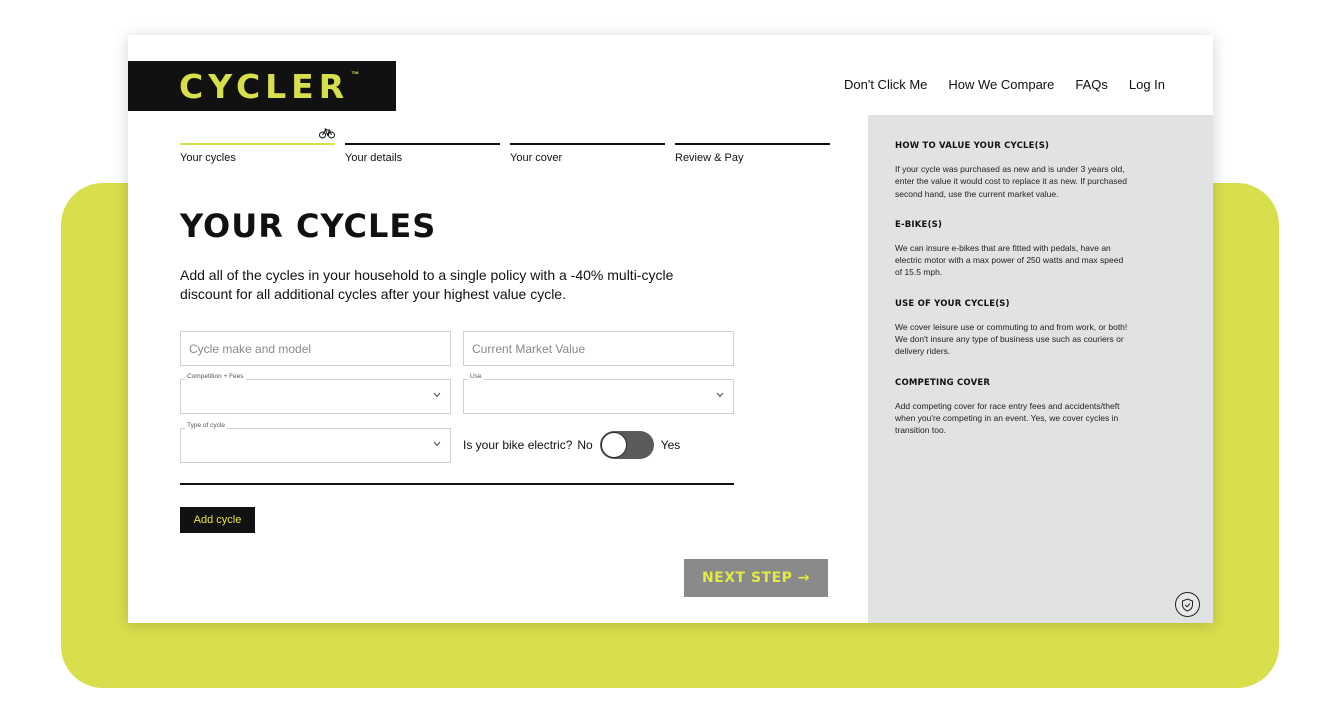  What do you see at coordinates (952, 303) in the screenshot?
I see `sidebar-heading-use: USE OF YOUR CYCLE(S)` at bounding box center [952, 303].